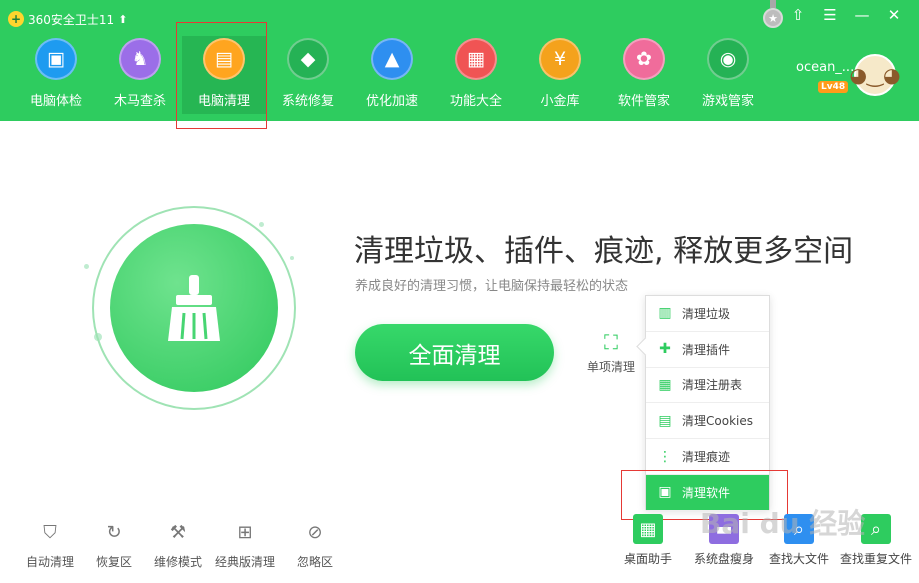  What do you see at coordinates (224, 59) in the screenshot?
I see `broom-icon: ▤` at bounding box center [224, 59].